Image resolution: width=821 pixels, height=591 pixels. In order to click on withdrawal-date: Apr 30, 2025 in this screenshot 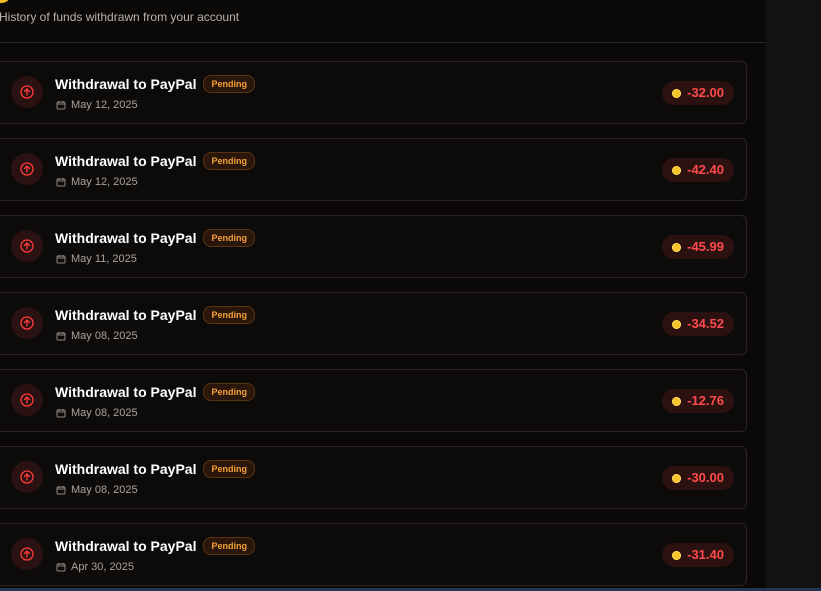, I will do `click(102, 567)`.